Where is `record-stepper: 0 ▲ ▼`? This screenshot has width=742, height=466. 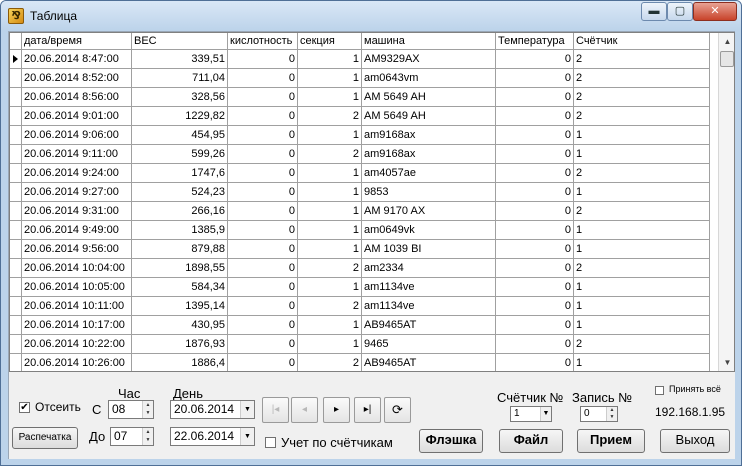
record-stepper: 0 ▲ ▼ is located at coordinates (599, 414).